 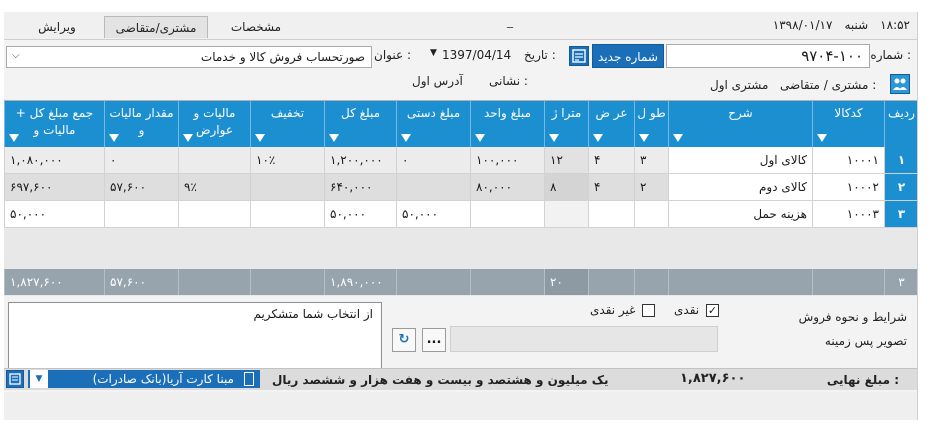 I want to click on title-select: ⌵ صورتحساب فروش کالا و خدمات, so click(x=189, y=57).